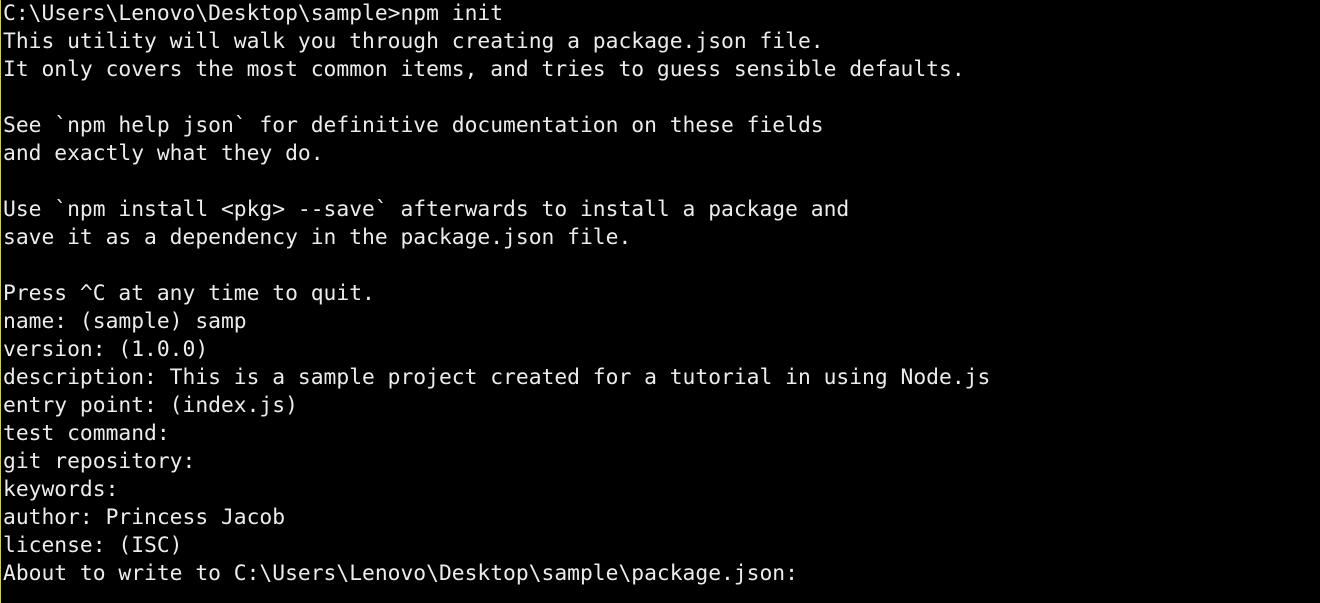 The width and height of the screenshot is (1320, 603). What do you see at coordinates (125, 321) in the screenshot?
I see `prompt-name-line: name: (sample) samp` at bounding box center [125, 321].